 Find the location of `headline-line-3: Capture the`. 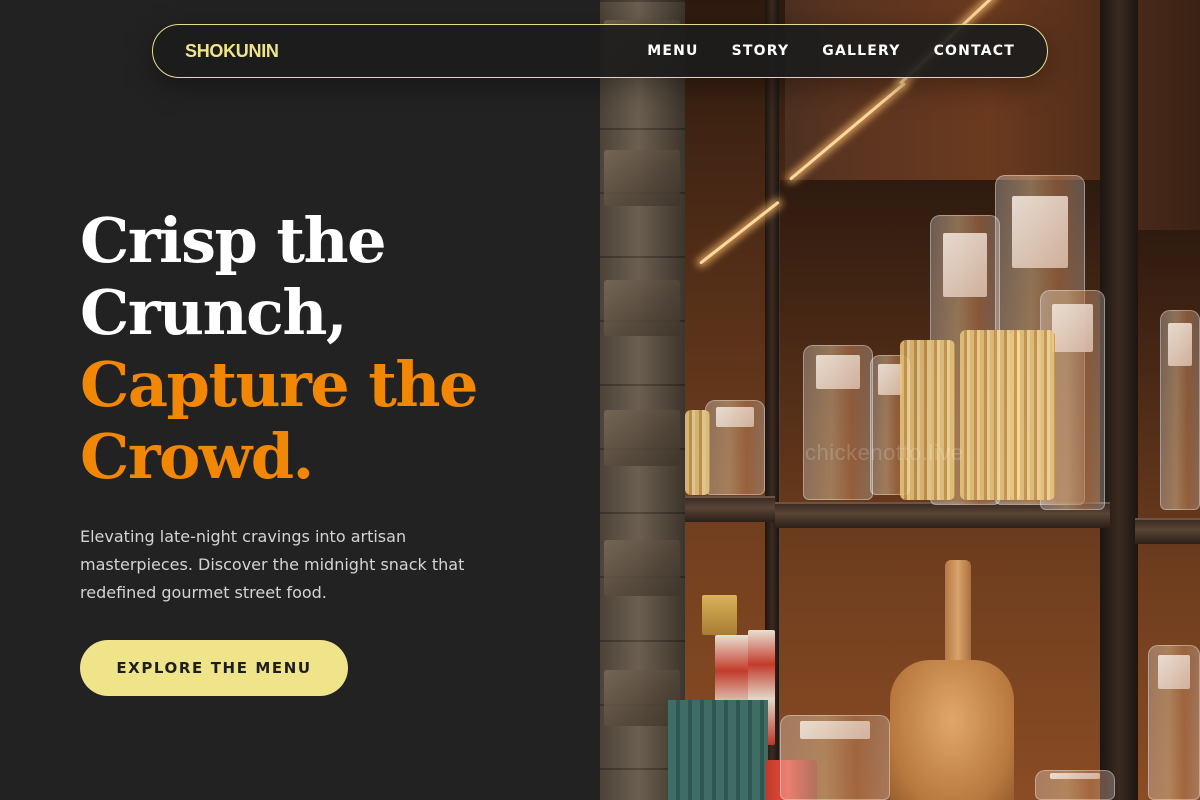

headline-line-3: Capture the is located at coordinates (279, 384).